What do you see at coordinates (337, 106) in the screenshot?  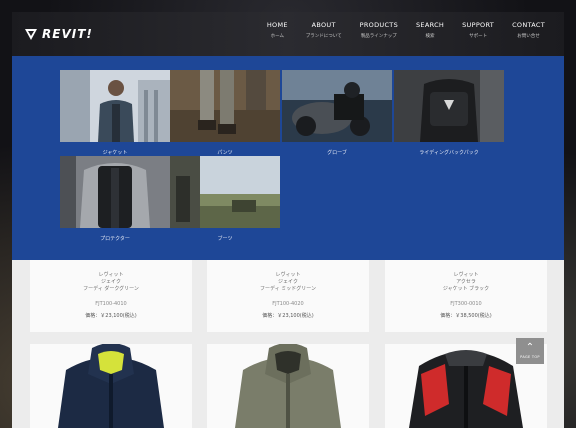 I see `gloves-photo` at bounding box center [337, 106].